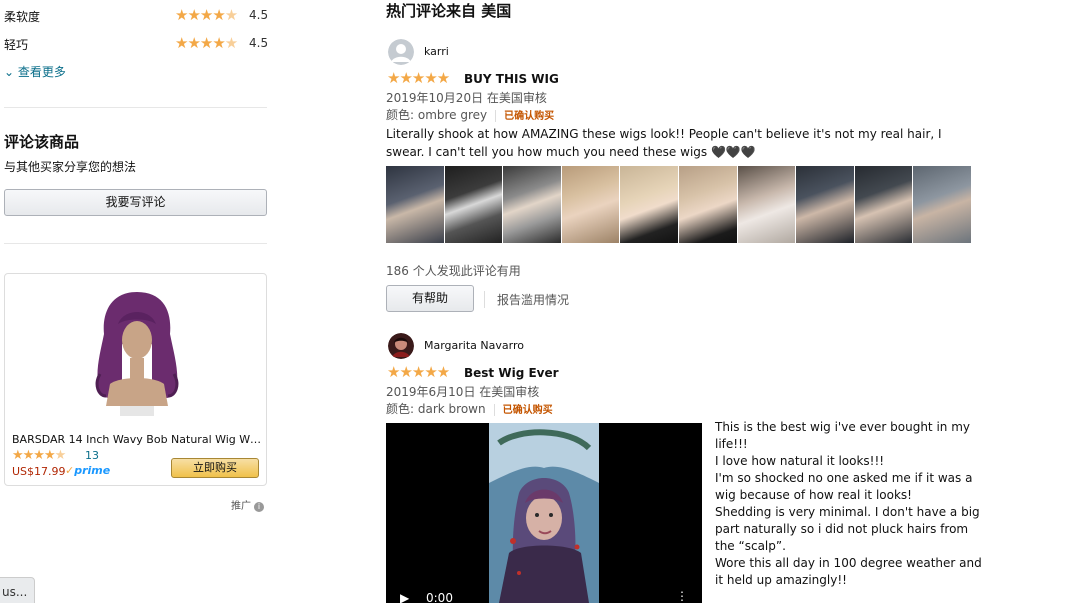 The width and height of the screenshot is (1080, 603). Describe the element at coordinates (436, 115) in the screenshot. I see `variant-label: 颜色: ombre grey` at that location.